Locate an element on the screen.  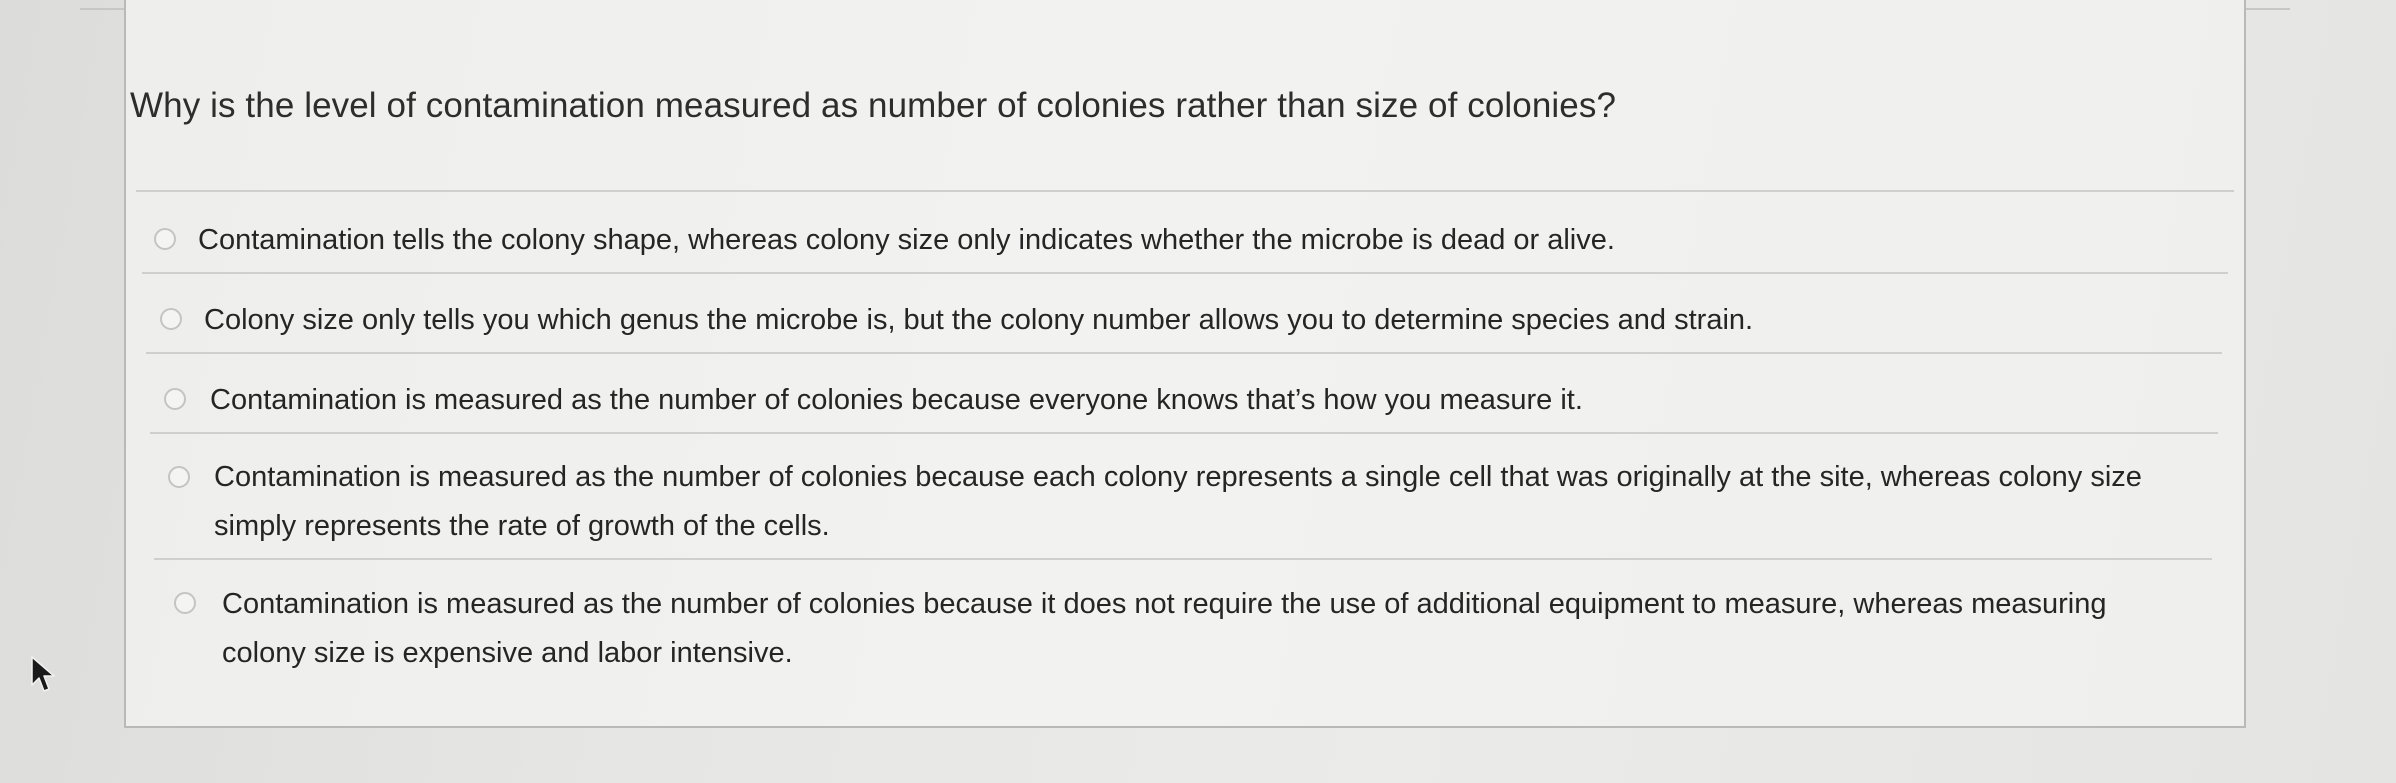
question-divider is located at coordinates (1185, 191).